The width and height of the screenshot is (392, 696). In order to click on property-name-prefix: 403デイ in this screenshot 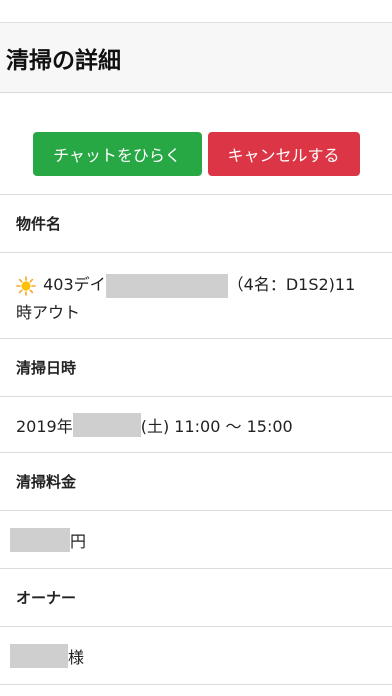, I will do `click(74, 284)`.